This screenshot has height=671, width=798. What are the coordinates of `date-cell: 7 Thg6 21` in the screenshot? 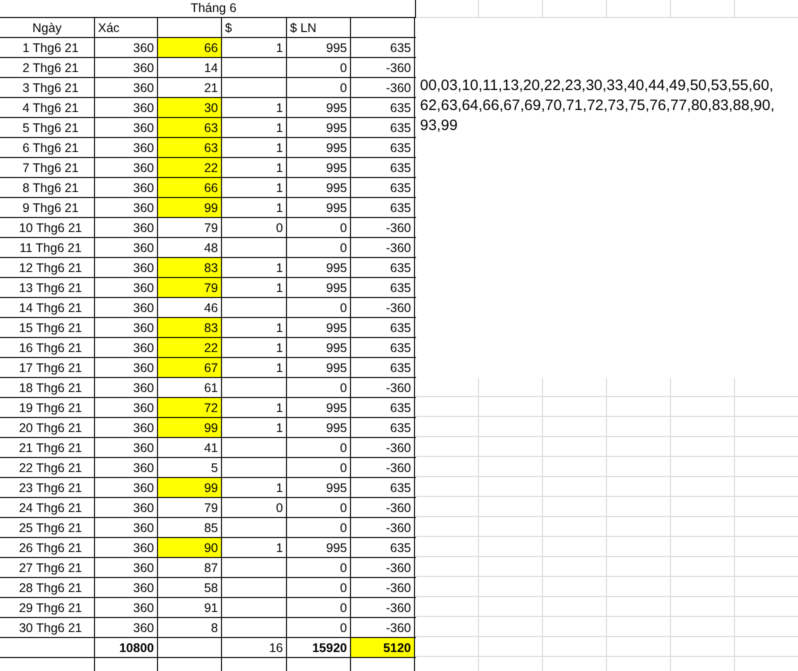 It's located at (50, 167).